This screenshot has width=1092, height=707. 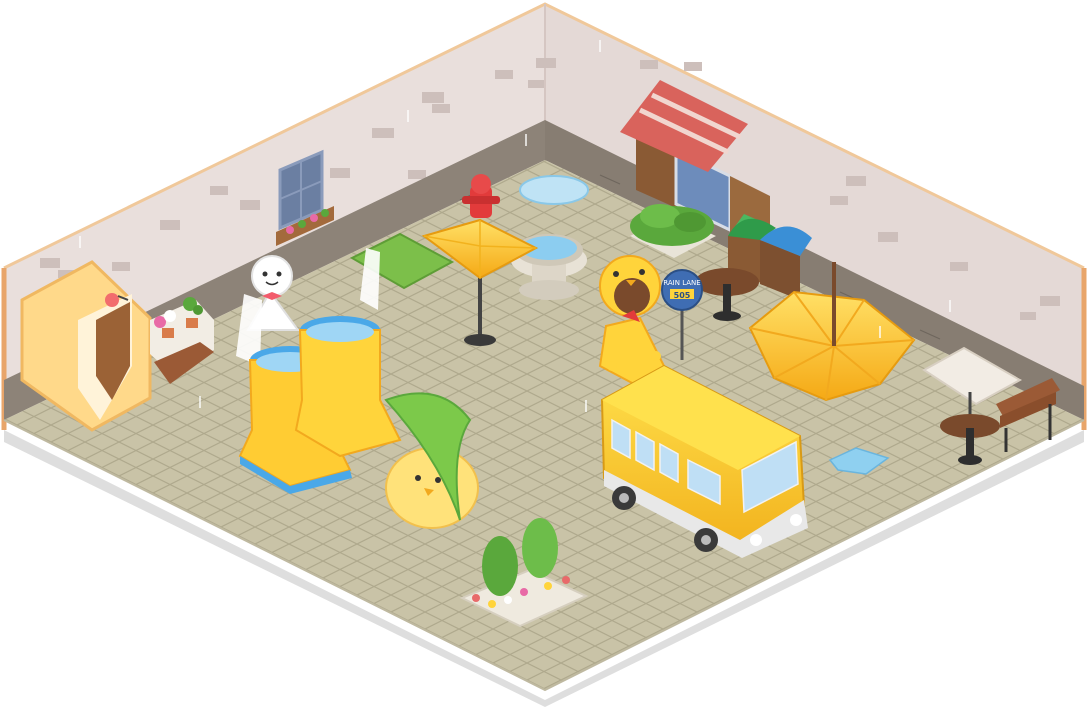 I want to click on leaf-umbrella-chick, so click(x=431, y=460).